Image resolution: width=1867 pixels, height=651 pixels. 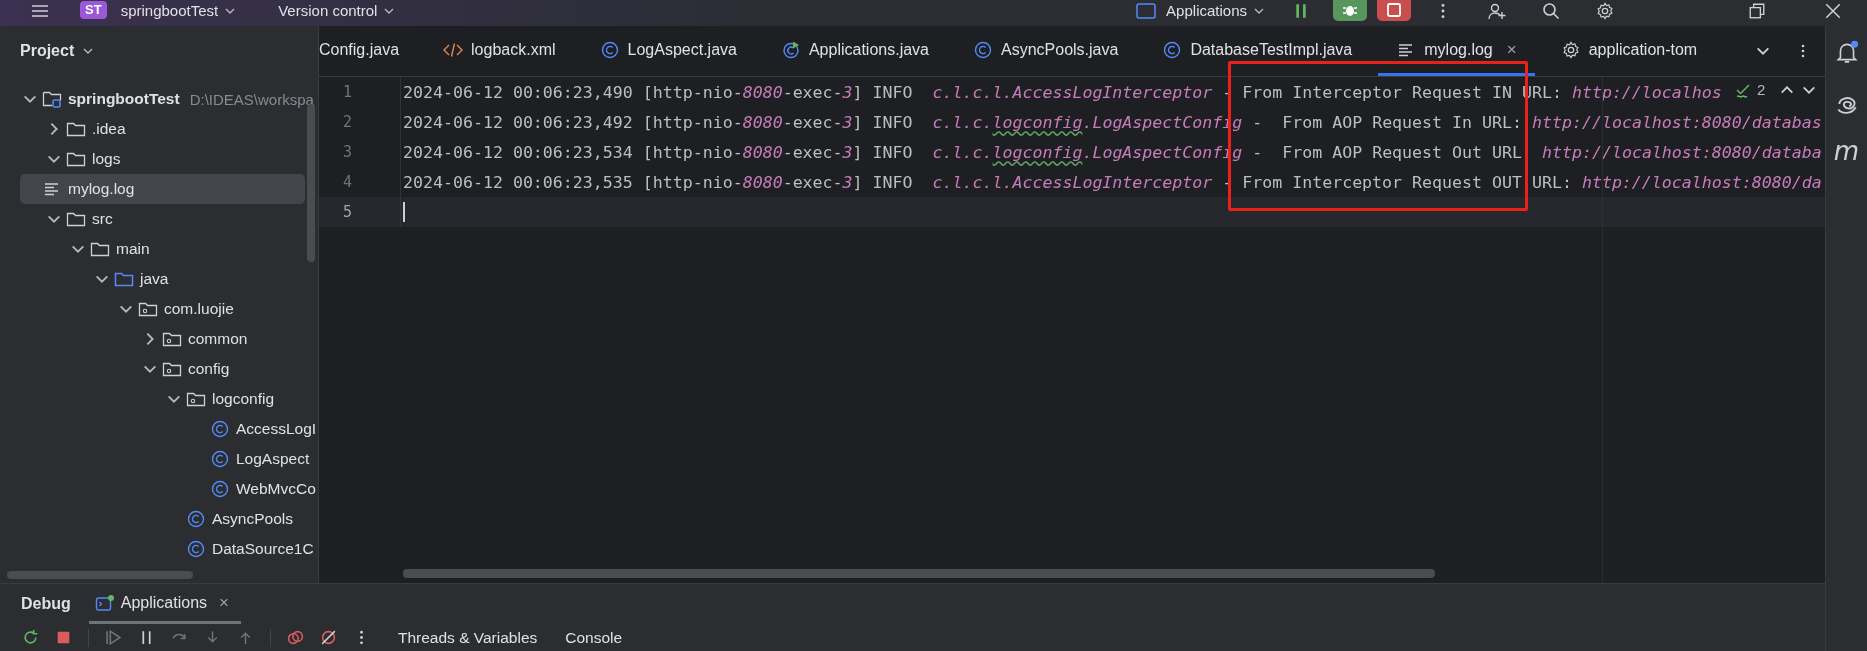 I want to click on stop-icon, so click(x=63, y=637).